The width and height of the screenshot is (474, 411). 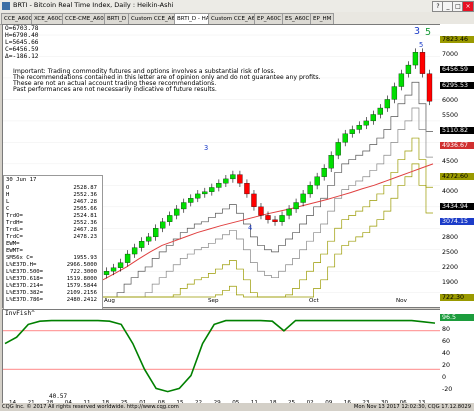 I want to click on data-window-row: TrdC= 2478.23, so click(x=51, y=237).